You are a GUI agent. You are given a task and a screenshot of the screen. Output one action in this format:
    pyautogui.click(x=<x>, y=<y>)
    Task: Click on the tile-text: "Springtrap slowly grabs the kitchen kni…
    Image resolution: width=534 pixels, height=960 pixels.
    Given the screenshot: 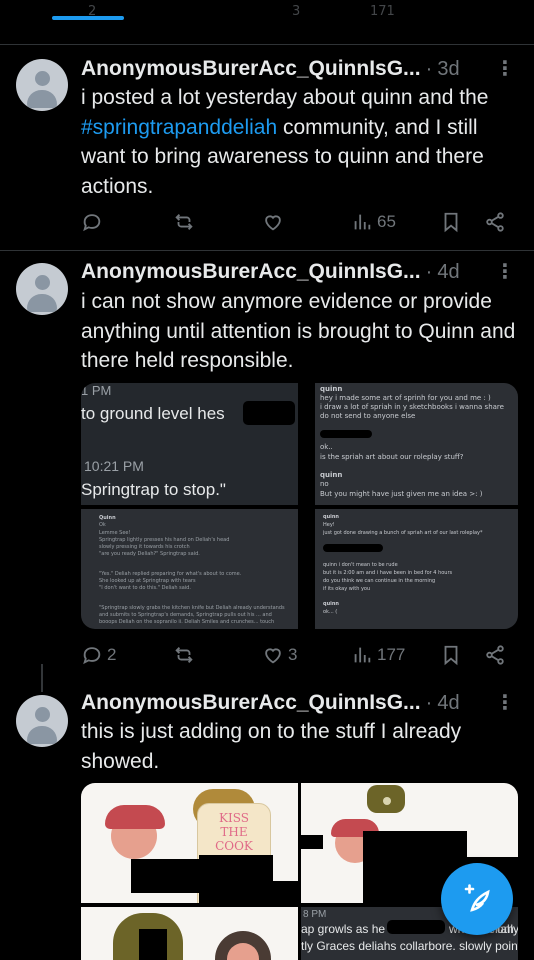 What is the action you would take?
    pyautogui.click(x=192, y=615)
    